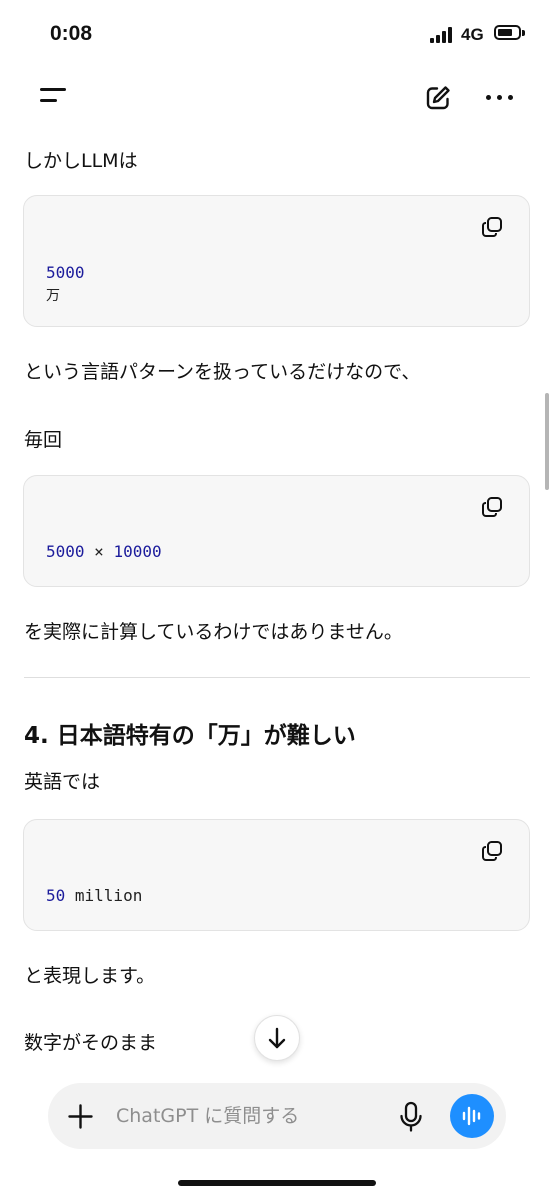 This screenshot has height=1199, width=554. What do you see at coordinates (277, 35) in the screenshot?
I see `status-bar: 0:08 4G` at bounding box center [277, 35].